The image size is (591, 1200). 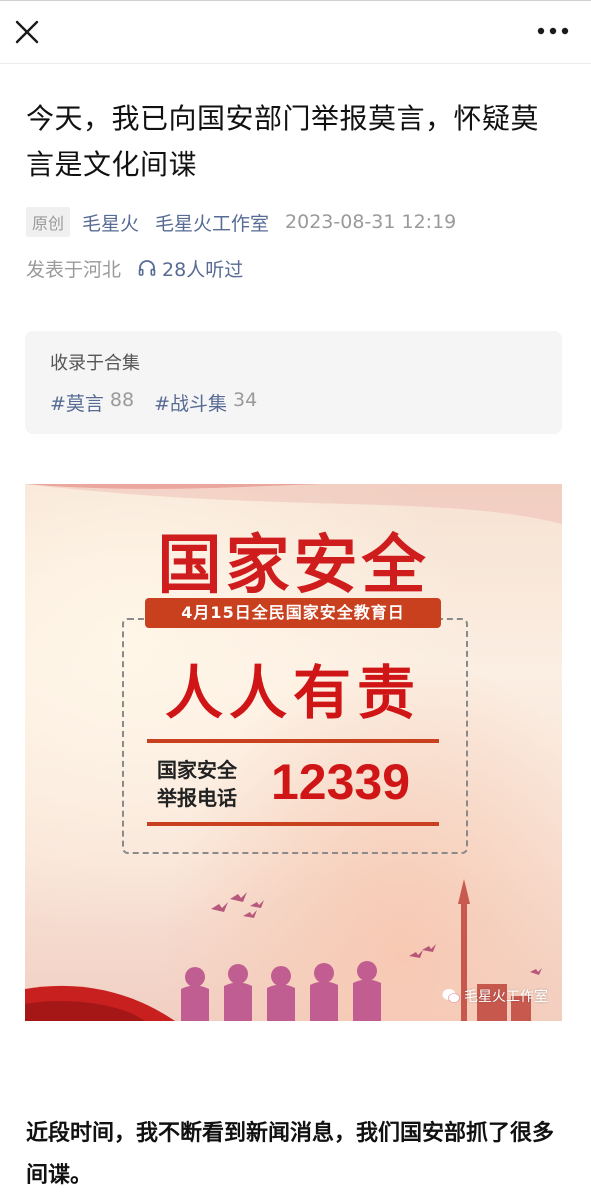 What do you see at coordinates (190, 402) in the screenshot?
I see `tag-zhandouji: #战斗集` at bounding box center [190, 402].